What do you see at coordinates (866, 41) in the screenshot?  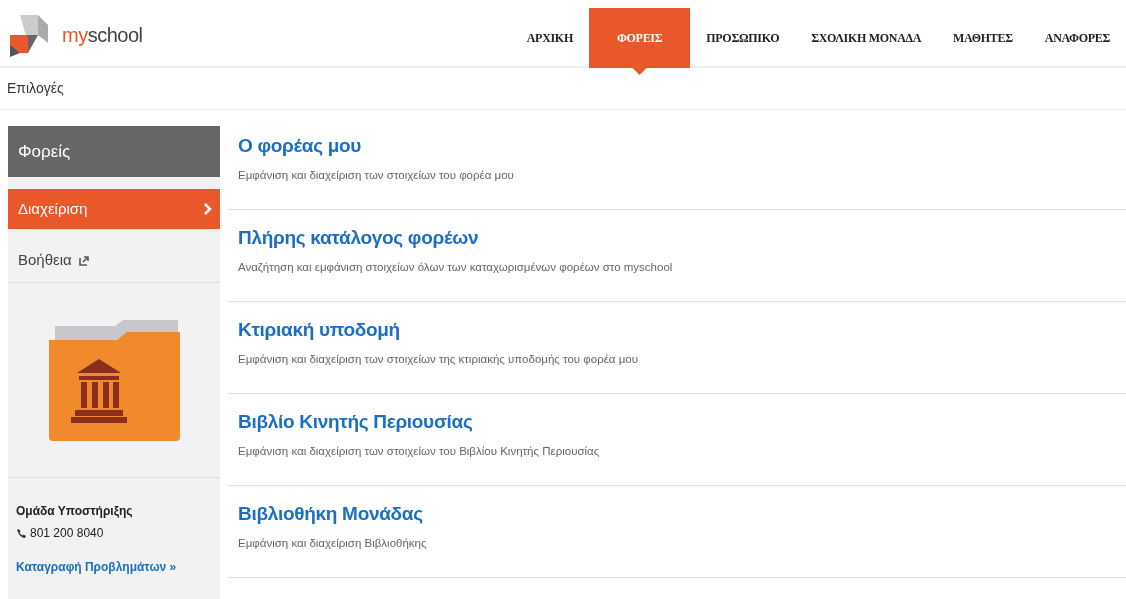 I see `nav-tab: ΣΧΟΛΙΚΗ ΜΟΝΑΔΑ` at bounding box center [866, 41].